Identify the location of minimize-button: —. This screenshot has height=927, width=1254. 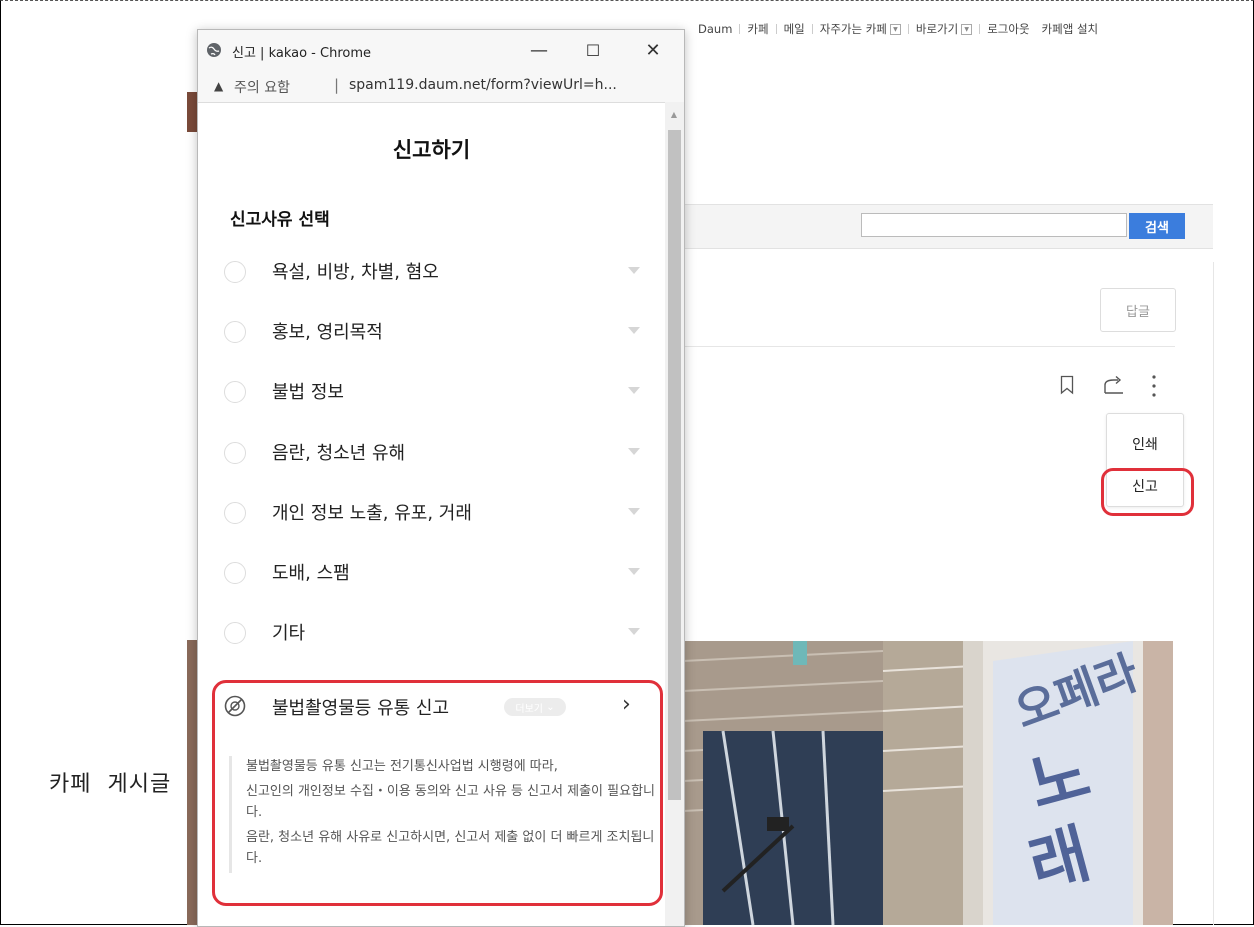
(539, 50).